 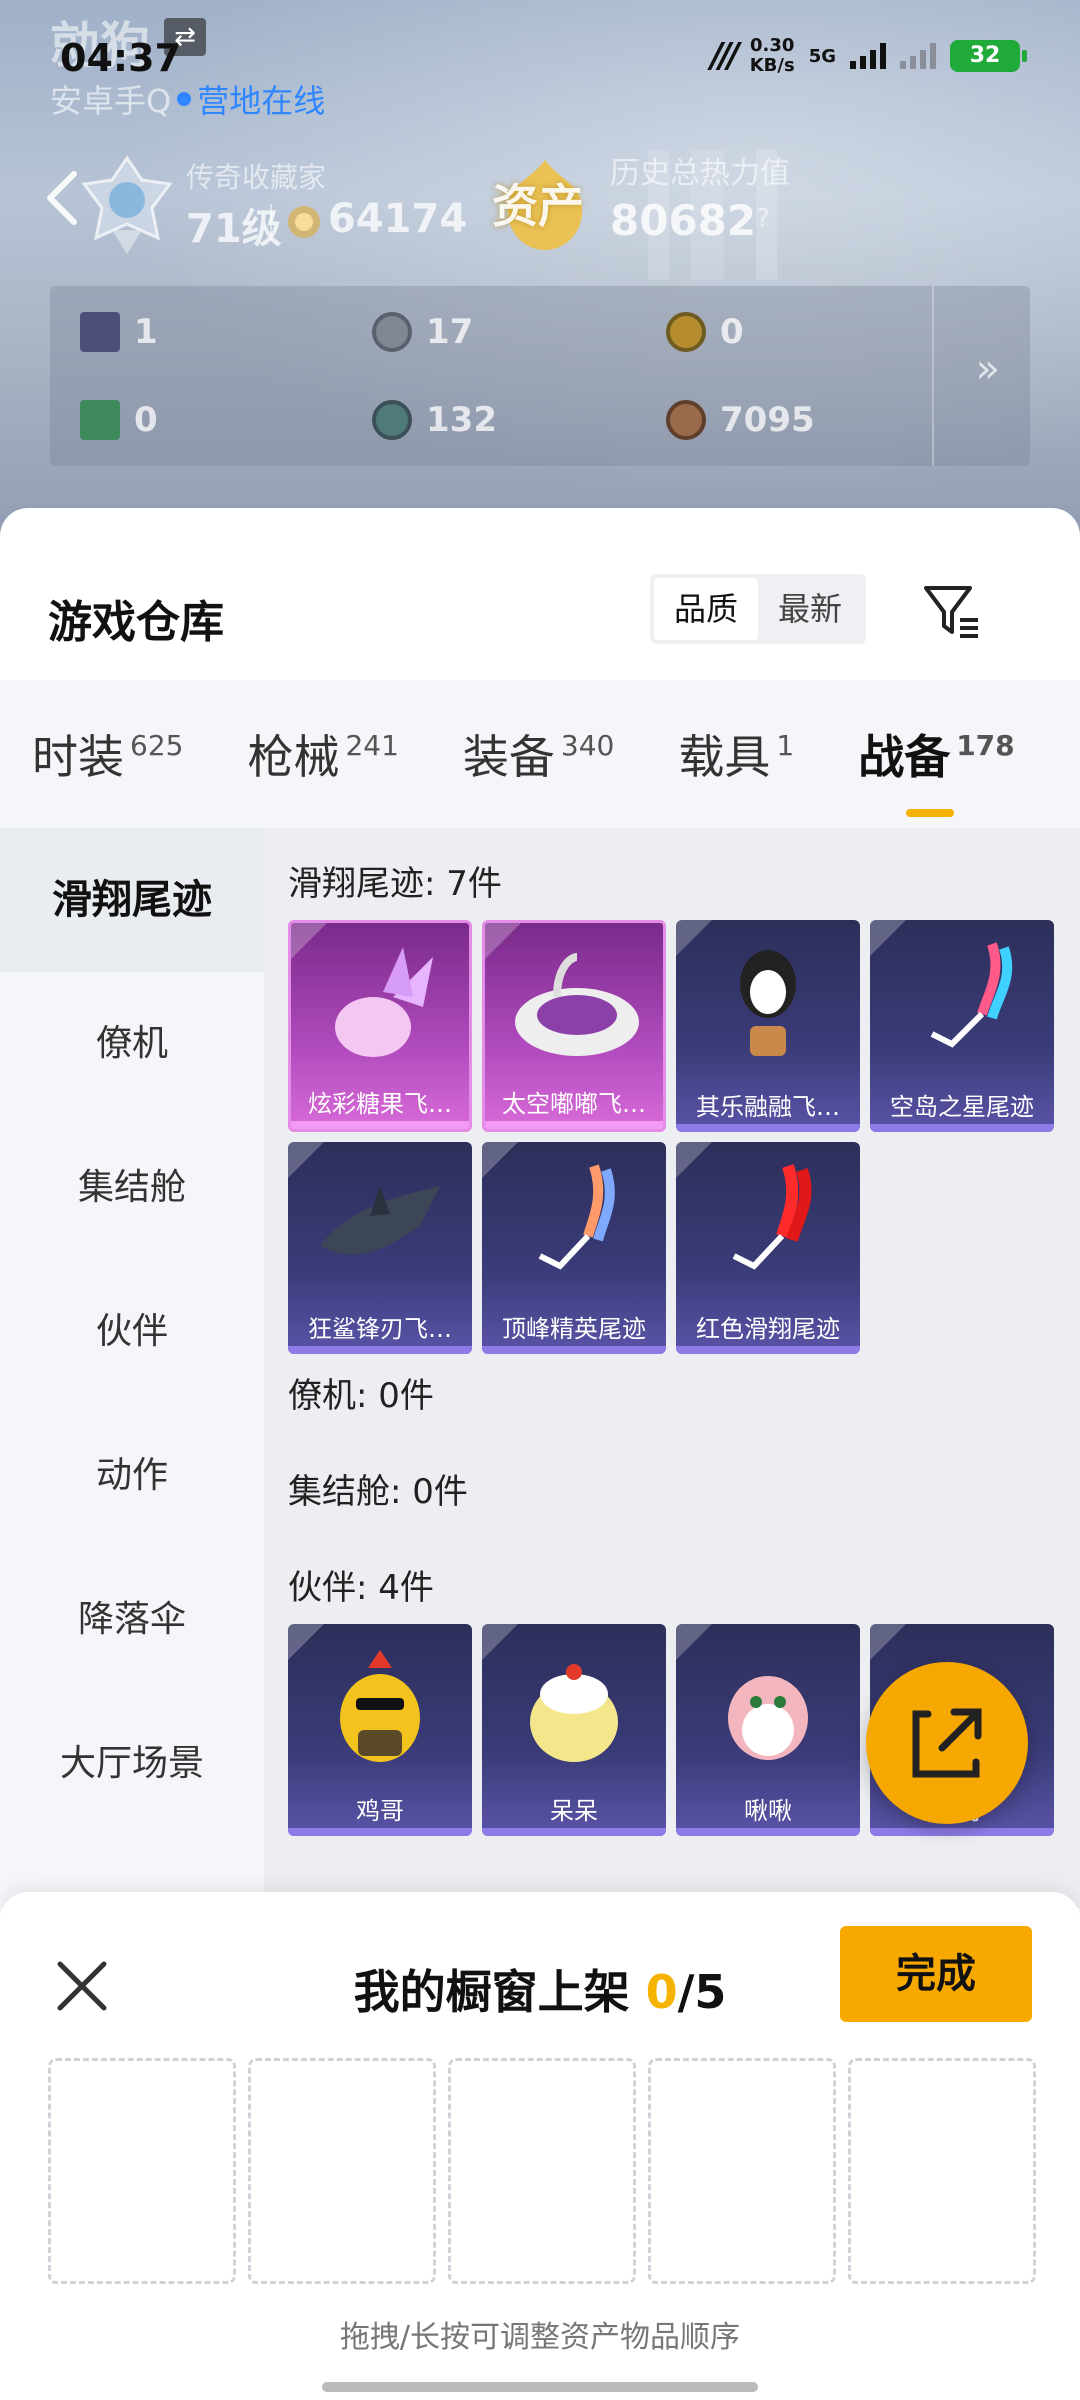 I want to click on tab-label: 装备, so click(x=508, y=757).